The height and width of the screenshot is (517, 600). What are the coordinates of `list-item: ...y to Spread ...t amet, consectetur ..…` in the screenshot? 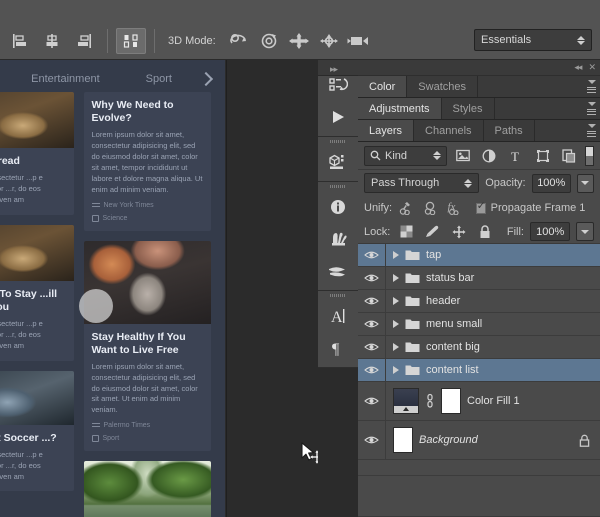 It's located at (37, 153).